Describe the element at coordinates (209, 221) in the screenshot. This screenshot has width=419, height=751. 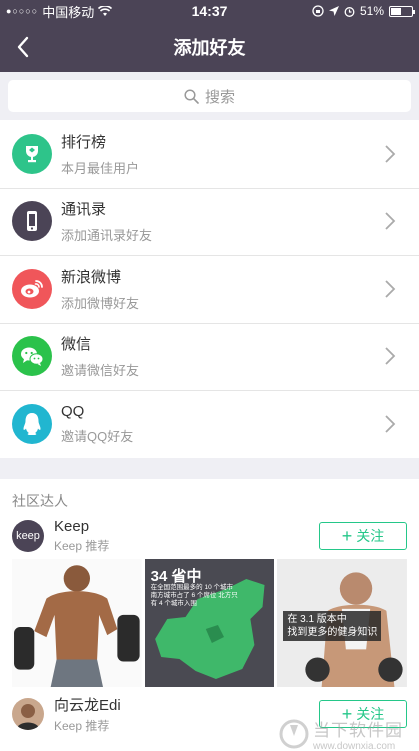
I see `list-item-contacts: 通讯录 添加通讯录好友` at that location.